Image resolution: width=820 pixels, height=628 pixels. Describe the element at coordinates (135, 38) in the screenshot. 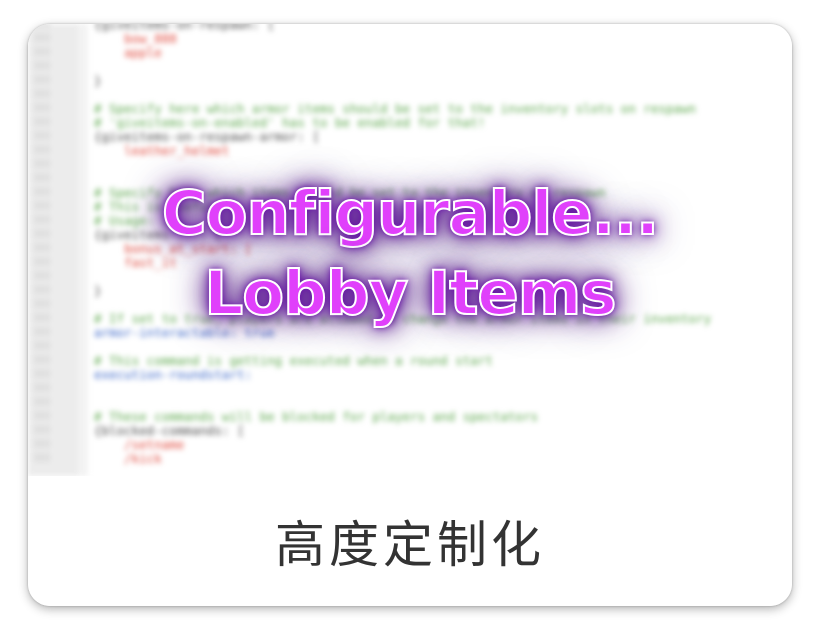

I see `code-line: bow_888` at that location.